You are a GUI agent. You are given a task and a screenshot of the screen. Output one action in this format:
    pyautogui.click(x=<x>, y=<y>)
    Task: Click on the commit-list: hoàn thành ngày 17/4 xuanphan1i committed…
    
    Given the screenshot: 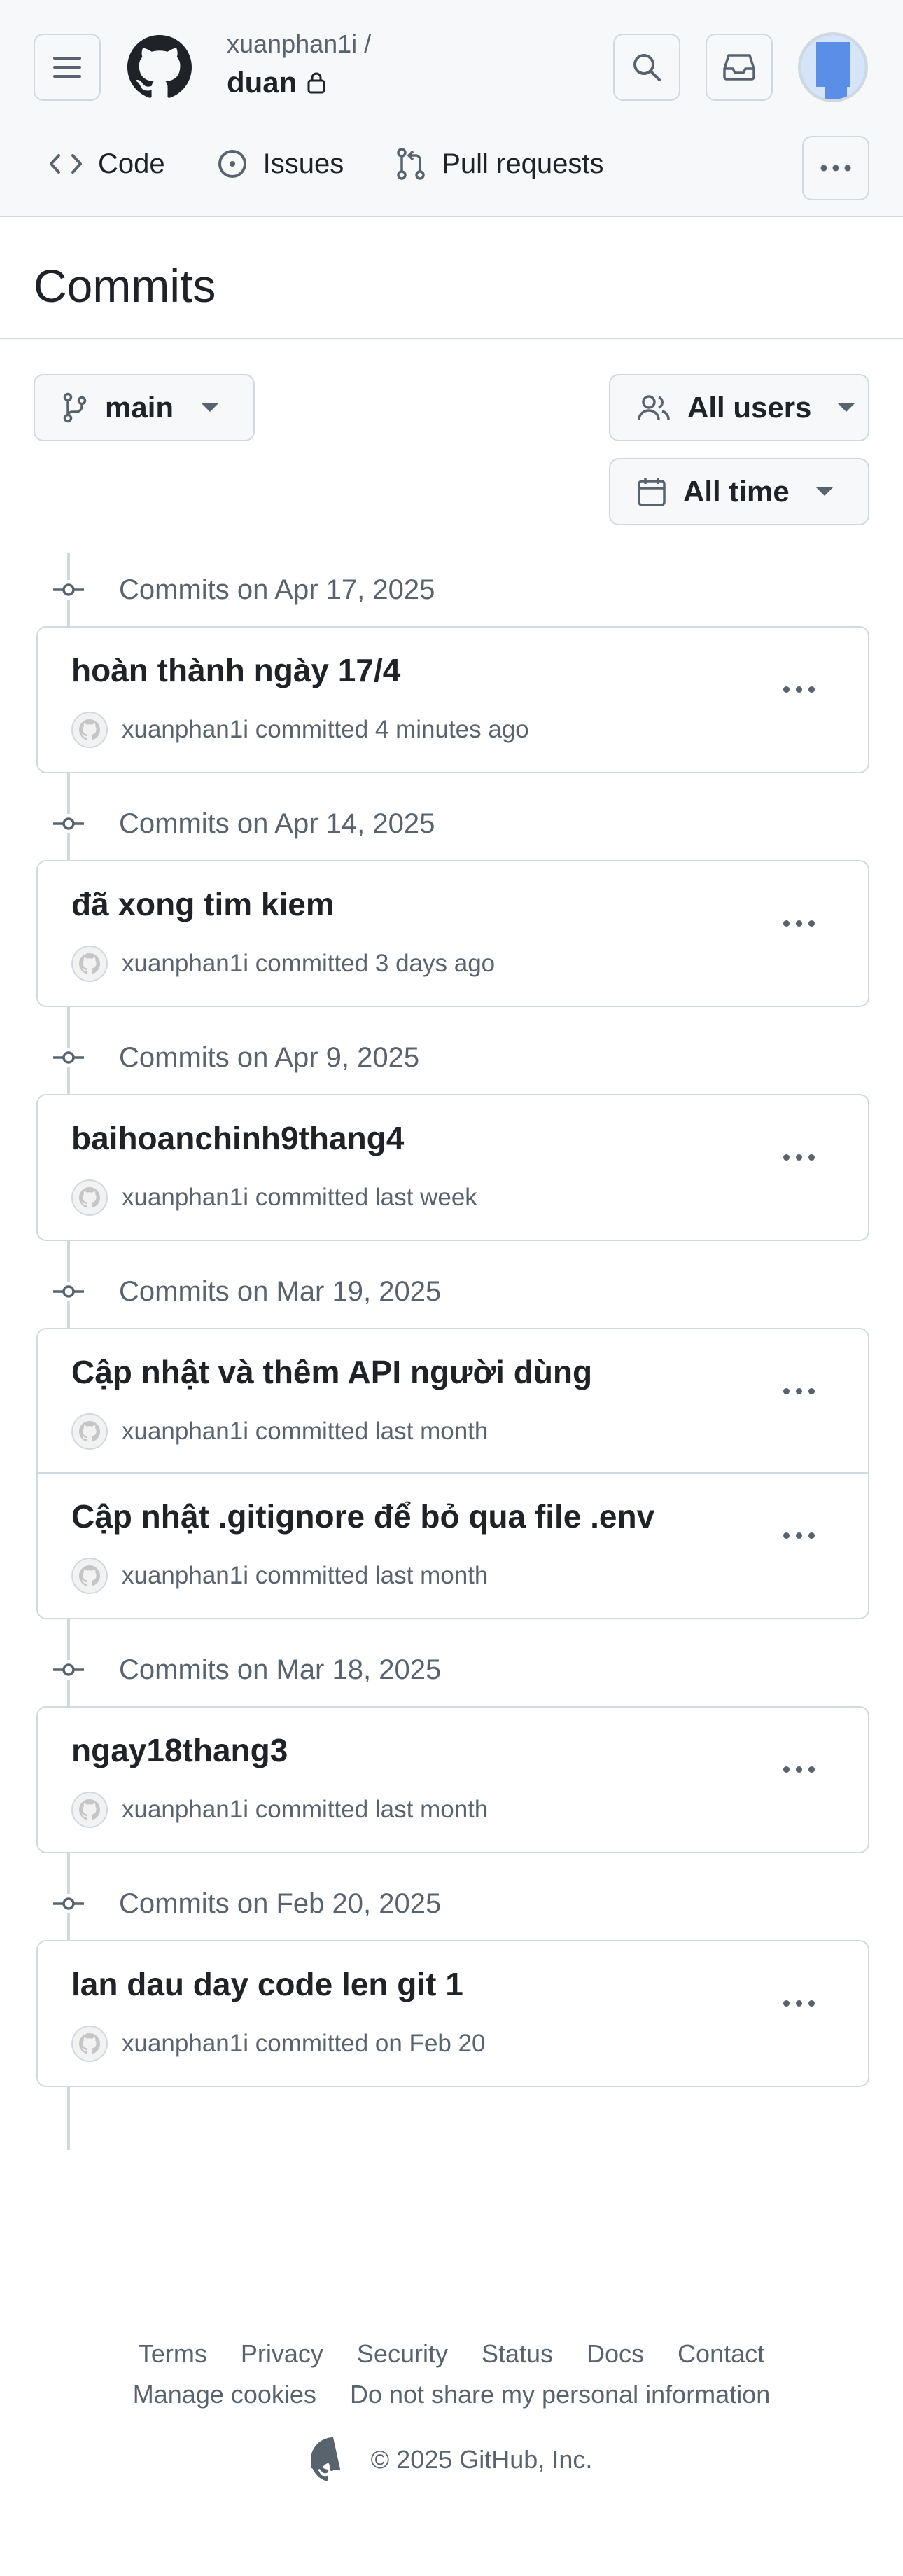 What is the action you would take?
    pyautogui.click(x=452, y=700)
    